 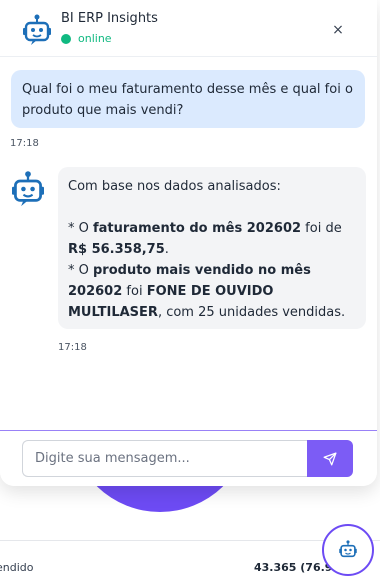 I want to click on send-button, so click(x=330, y=458).